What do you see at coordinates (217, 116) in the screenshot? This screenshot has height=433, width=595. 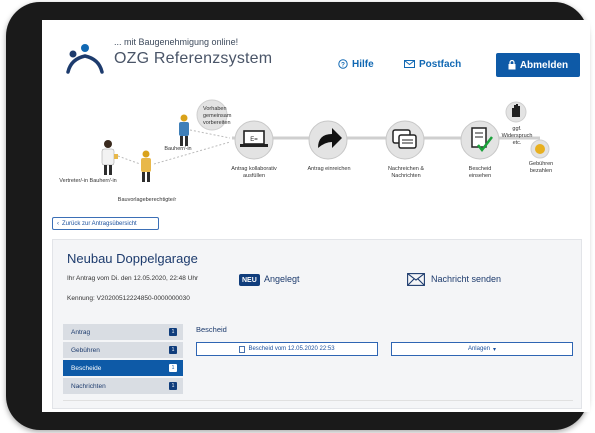 I see `vorhaben-note: Vorhaben gemeinsam vorbereiten` at bounding box center [217, 116].